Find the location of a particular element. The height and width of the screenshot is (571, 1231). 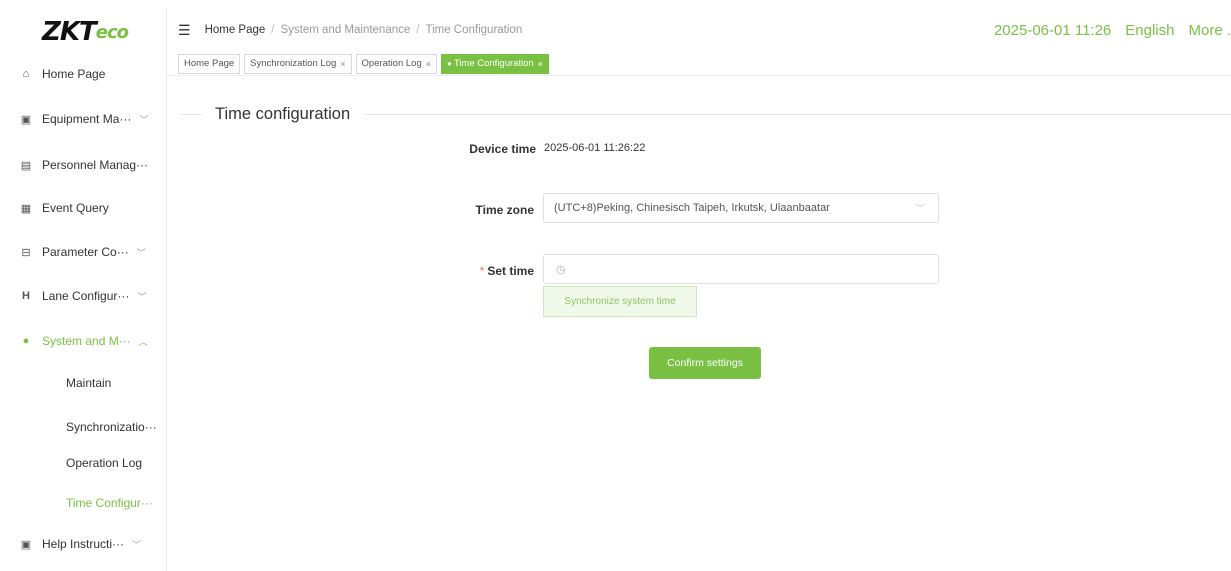

time-zone-label: Time zone is located at coordinates (504, 210).